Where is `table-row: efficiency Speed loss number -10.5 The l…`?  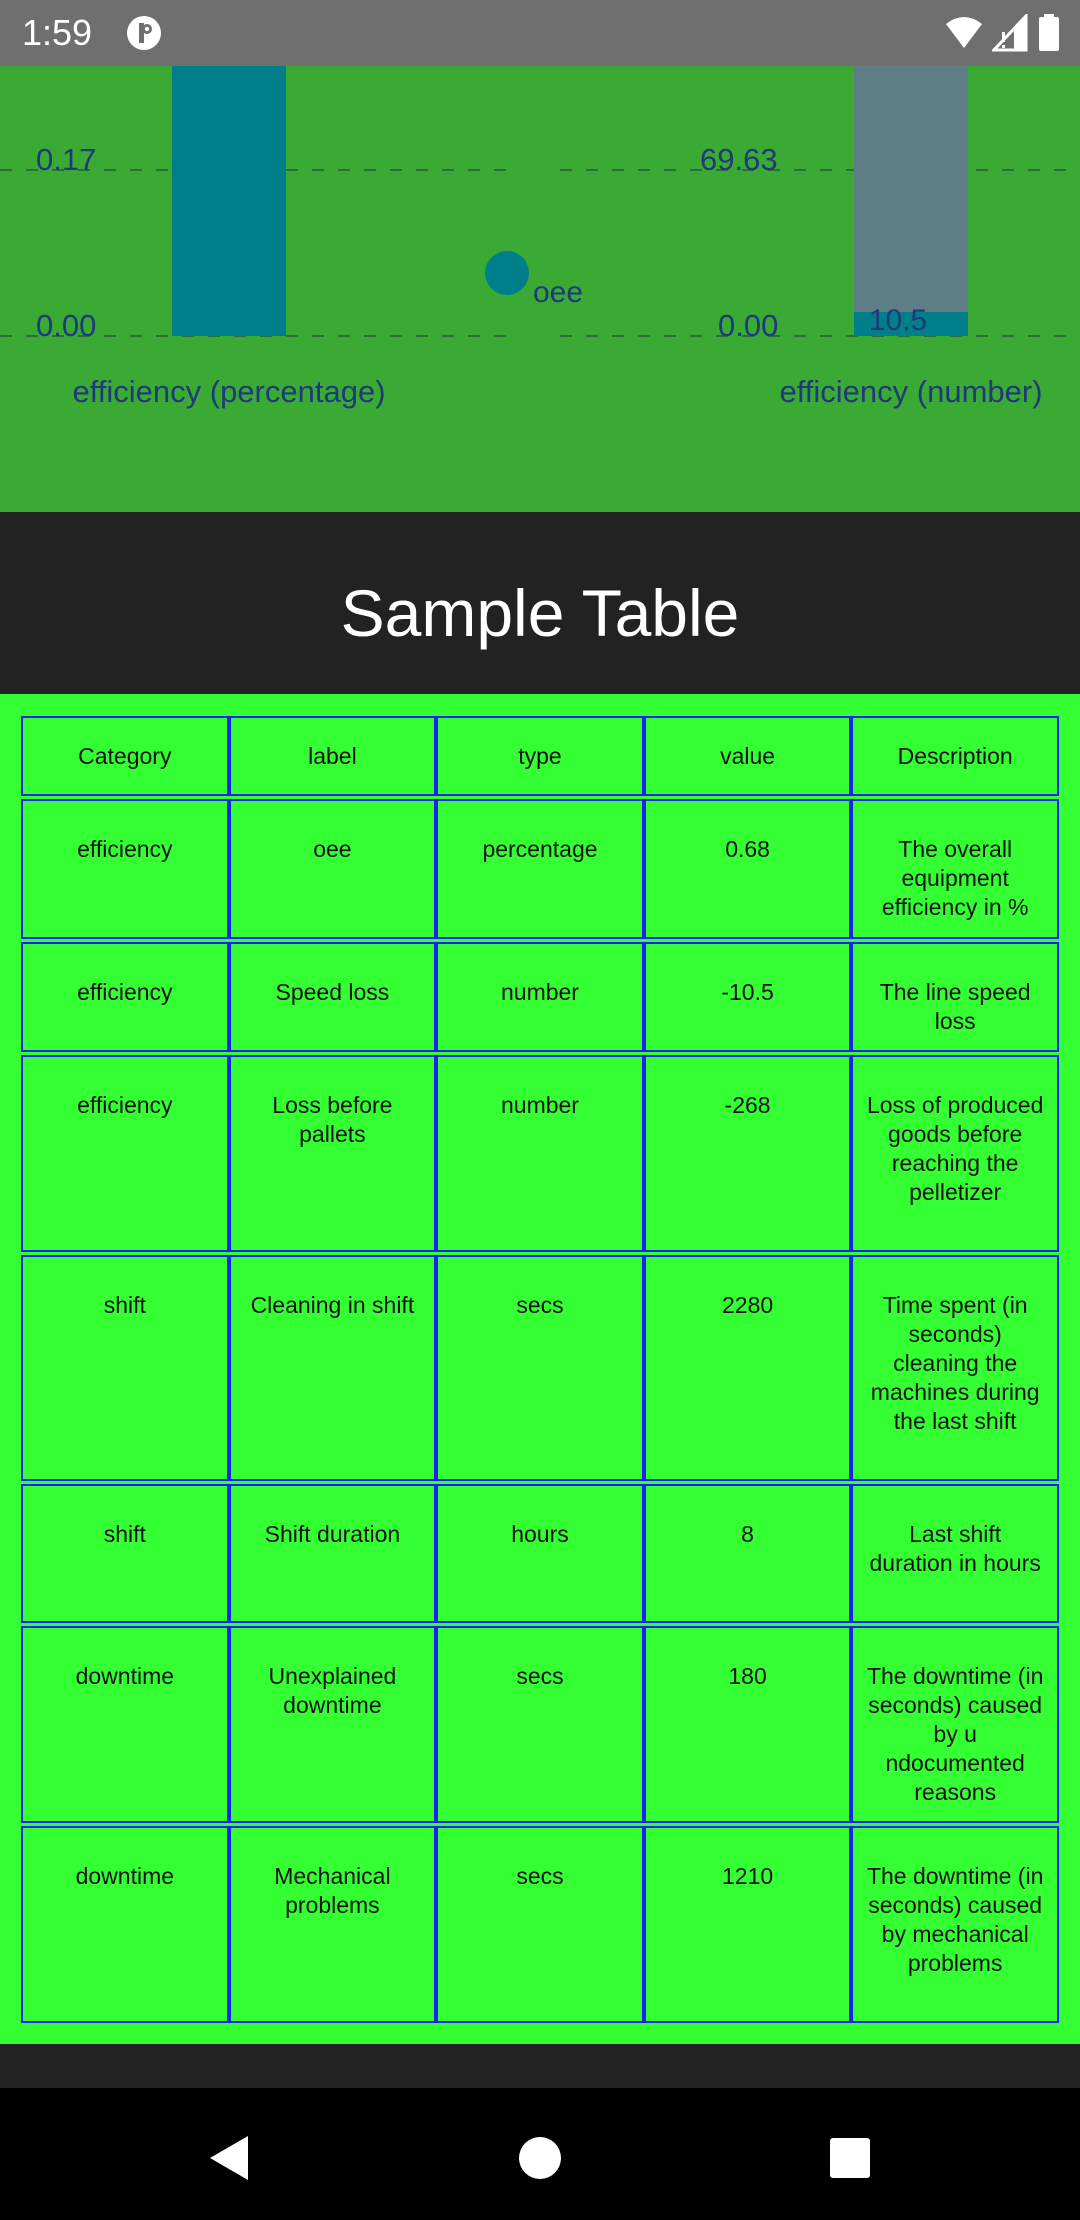 table-row: efficiency Speed loss number -10.5 The l… is located at coordinates (540, 997).